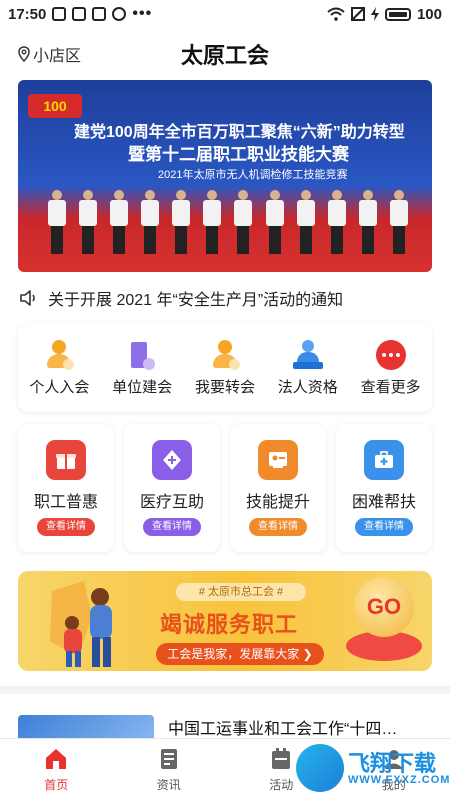 This screenshot has width=450, height=800. What do you see at coordinates (384, 460) in the screenshot?
I see `first-aid-icon` at bounding box center [384, 460].